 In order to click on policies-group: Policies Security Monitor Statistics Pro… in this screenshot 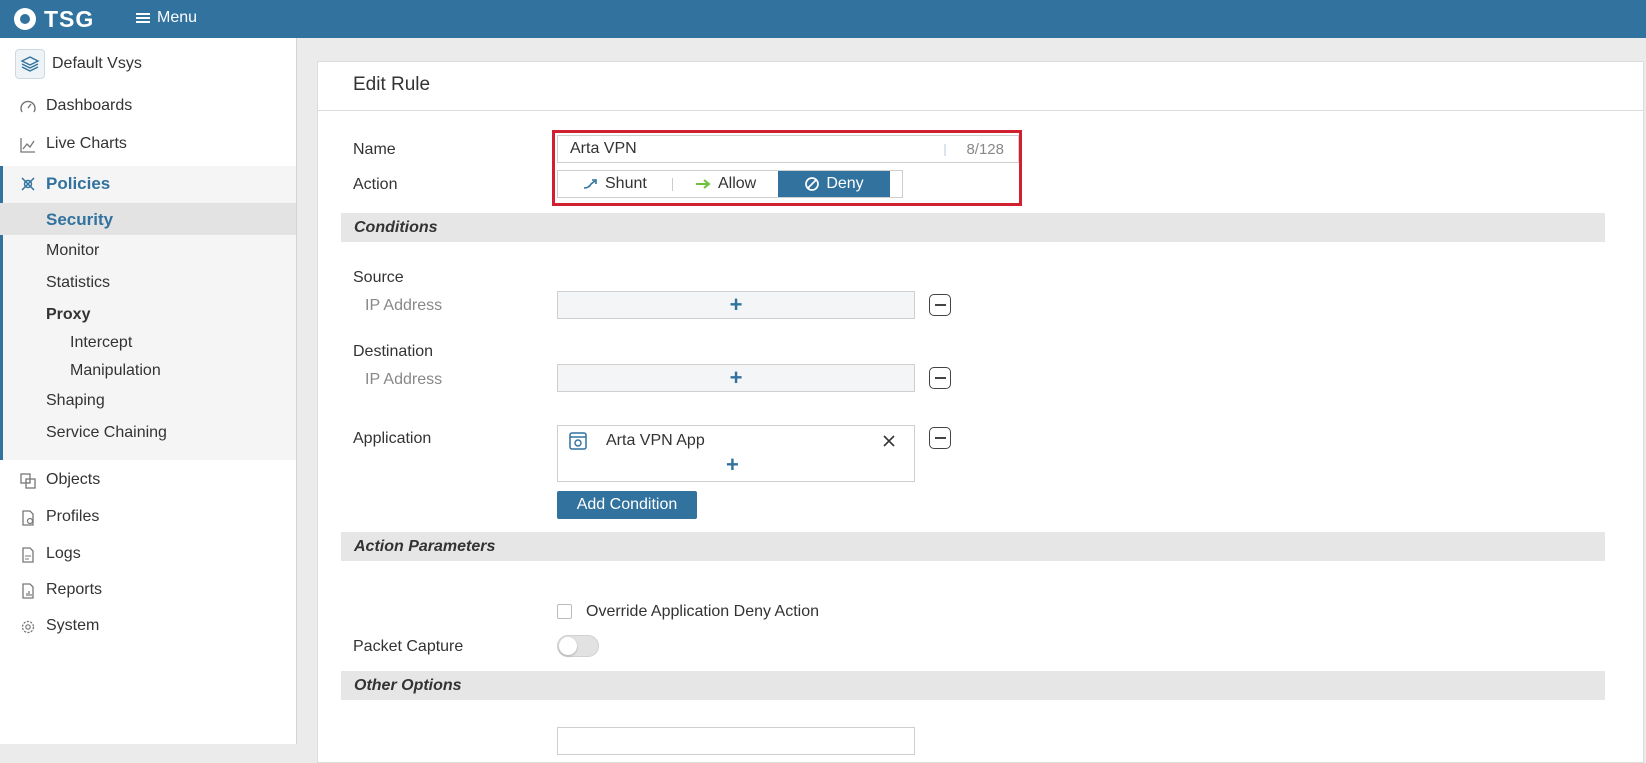, I will do `click(148, 313)`.